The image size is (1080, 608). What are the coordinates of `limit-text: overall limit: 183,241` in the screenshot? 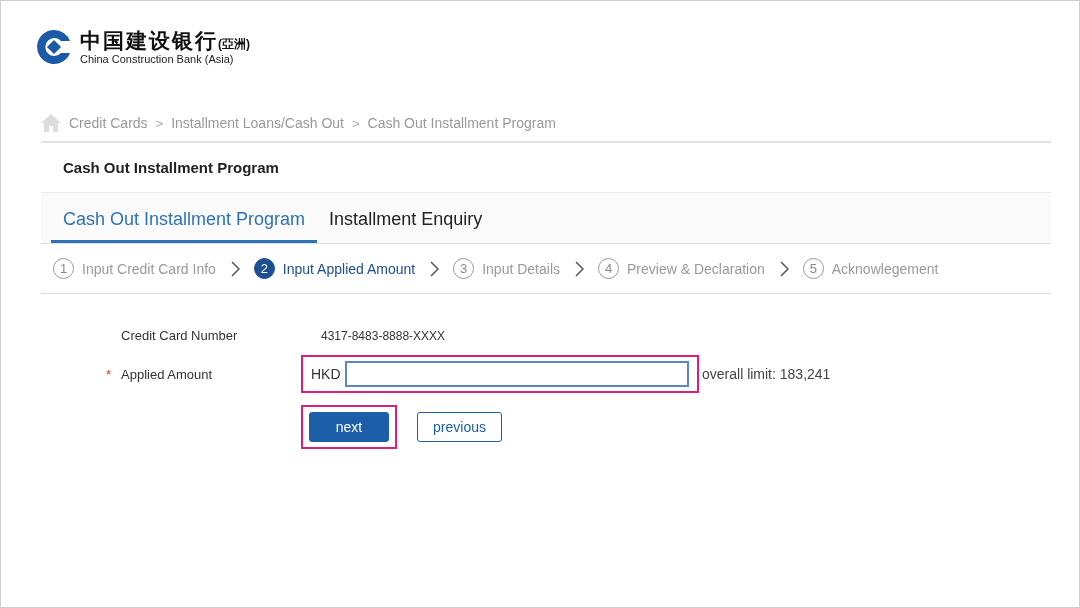 It's located at (766, 374).